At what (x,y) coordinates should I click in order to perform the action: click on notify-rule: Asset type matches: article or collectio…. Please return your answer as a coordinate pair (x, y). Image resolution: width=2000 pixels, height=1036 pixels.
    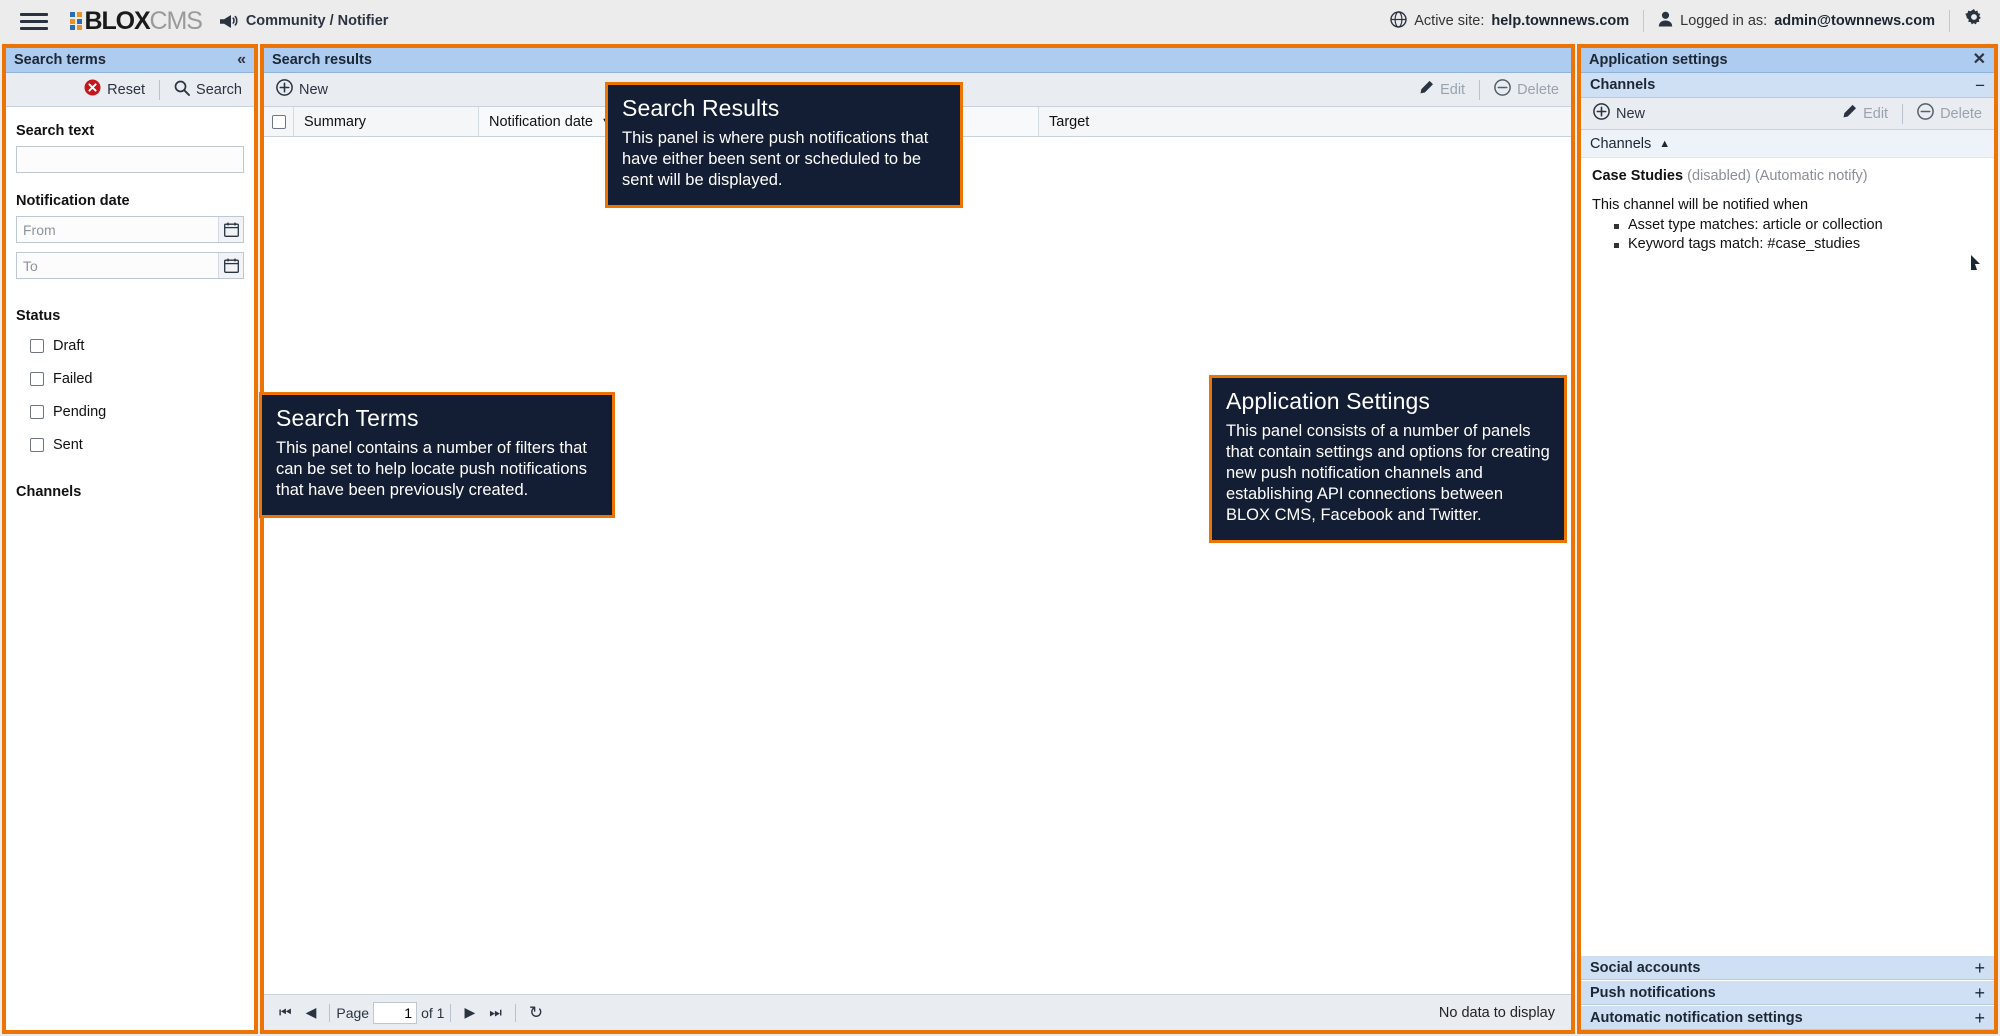
    Looking at the image, I should click on (1798, 225).